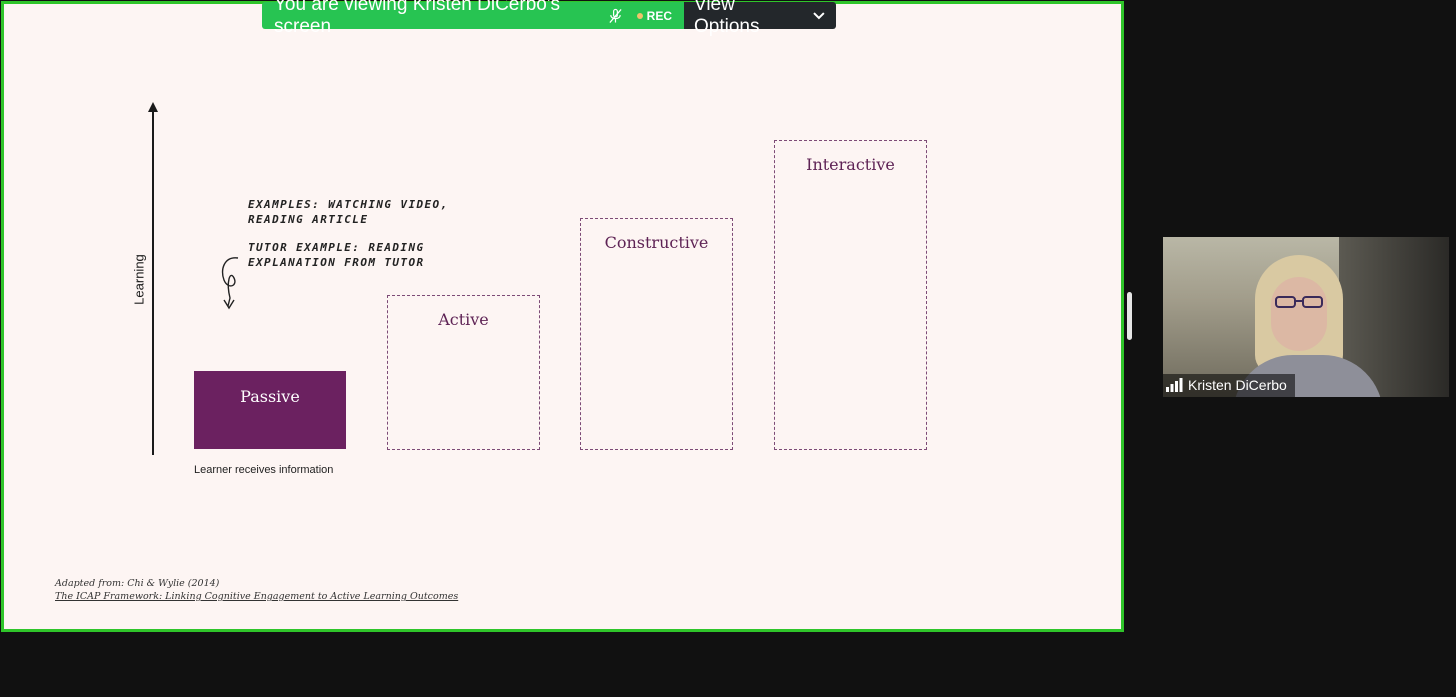 The width and height of the screenshot is (1456, 697). Describe the element at coordinates (615, 15) in the screenshot. I see `microphone-muted-icon` at that location.